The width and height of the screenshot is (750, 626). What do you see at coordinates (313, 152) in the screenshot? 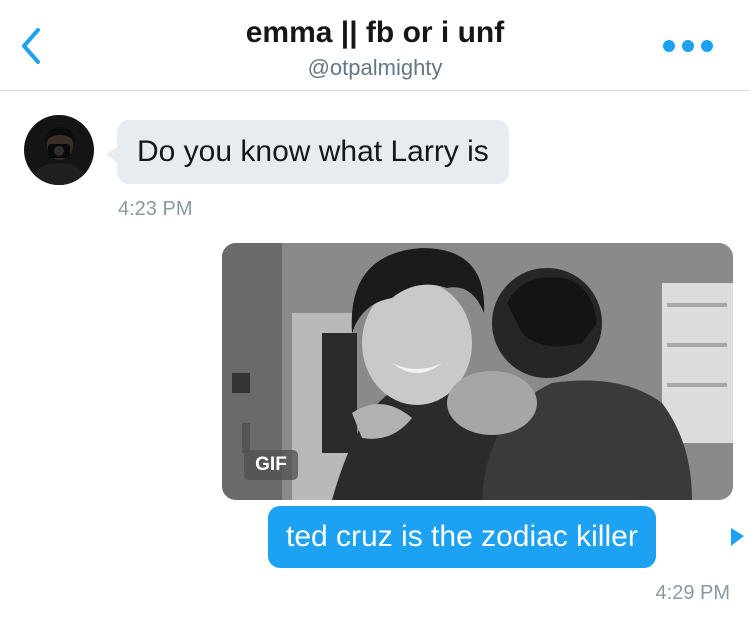
I see `incoming-message-bubble: Do you know what Larry is` at bounding box center [313, 152].